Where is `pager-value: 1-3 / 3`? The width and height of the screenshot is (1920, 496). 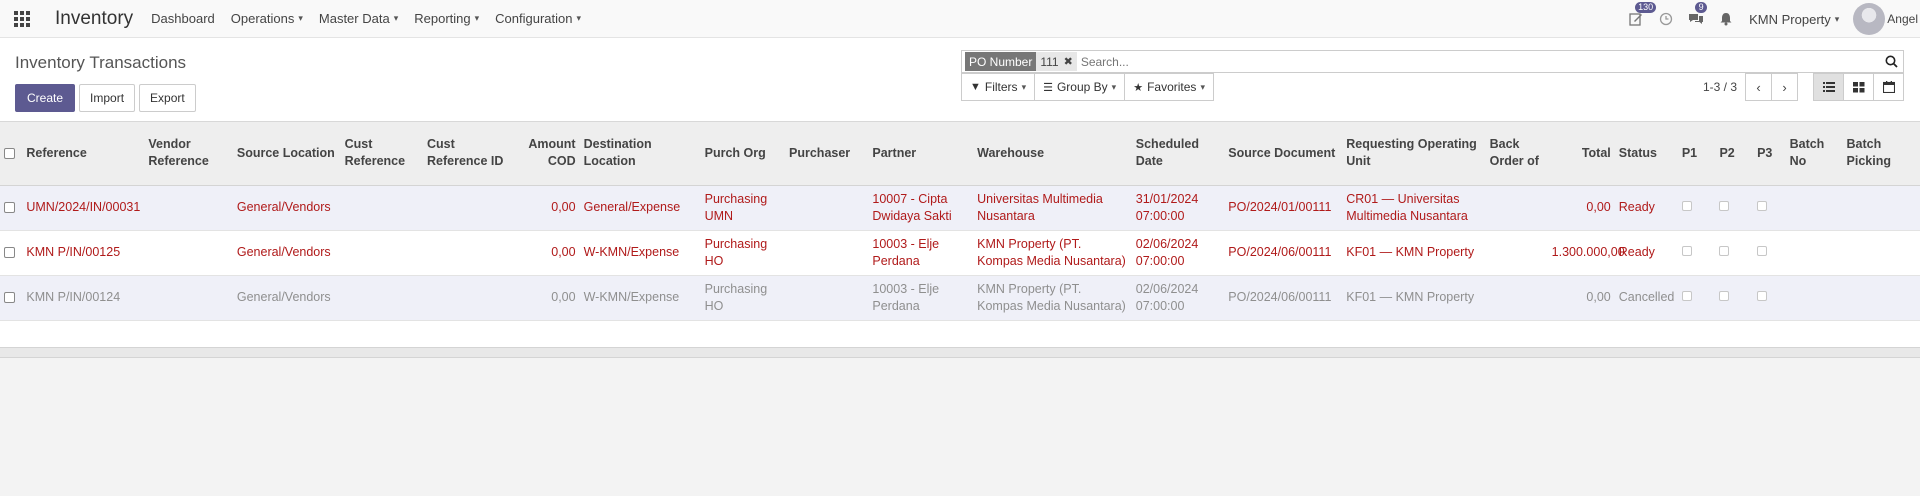
pager-value: 1-3 / 3 is located at coordinates (1720, 87).